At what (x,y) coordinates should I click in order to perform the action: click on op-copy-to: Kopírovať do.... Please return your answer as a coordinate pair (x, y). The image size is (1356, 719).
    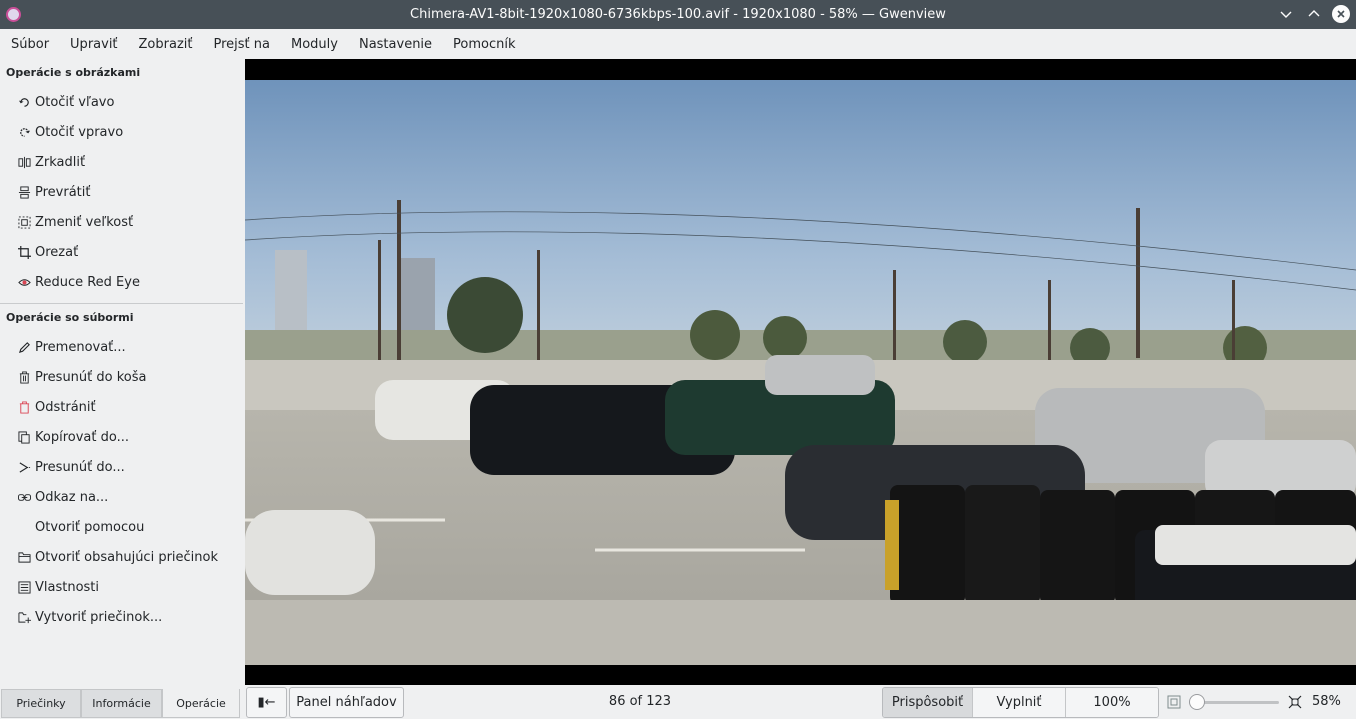
    Looking at the image, I should click on (122, 437).